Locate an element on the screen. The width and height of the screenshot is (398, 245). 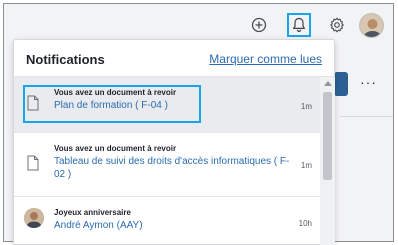
notifications-header: Notifications Marquer comme lues is located at coordinates (174, 58).